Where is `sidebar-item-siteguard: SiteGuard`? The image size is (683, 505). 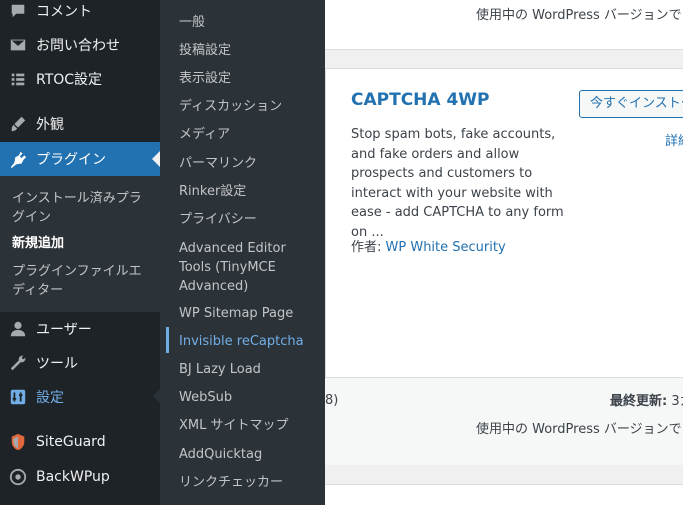 sidebar-item-siteguard: SiteGuard is located at coordinates (80, 442).